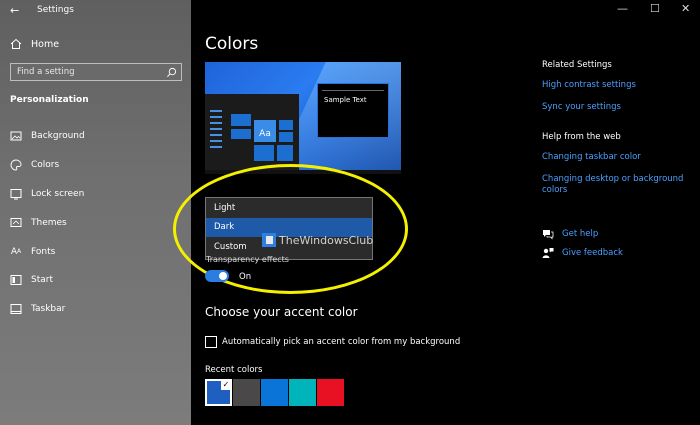 Image resolution: width=700 pixels, height=425 pixels. I want to click on start-icon, so click(16, 280).